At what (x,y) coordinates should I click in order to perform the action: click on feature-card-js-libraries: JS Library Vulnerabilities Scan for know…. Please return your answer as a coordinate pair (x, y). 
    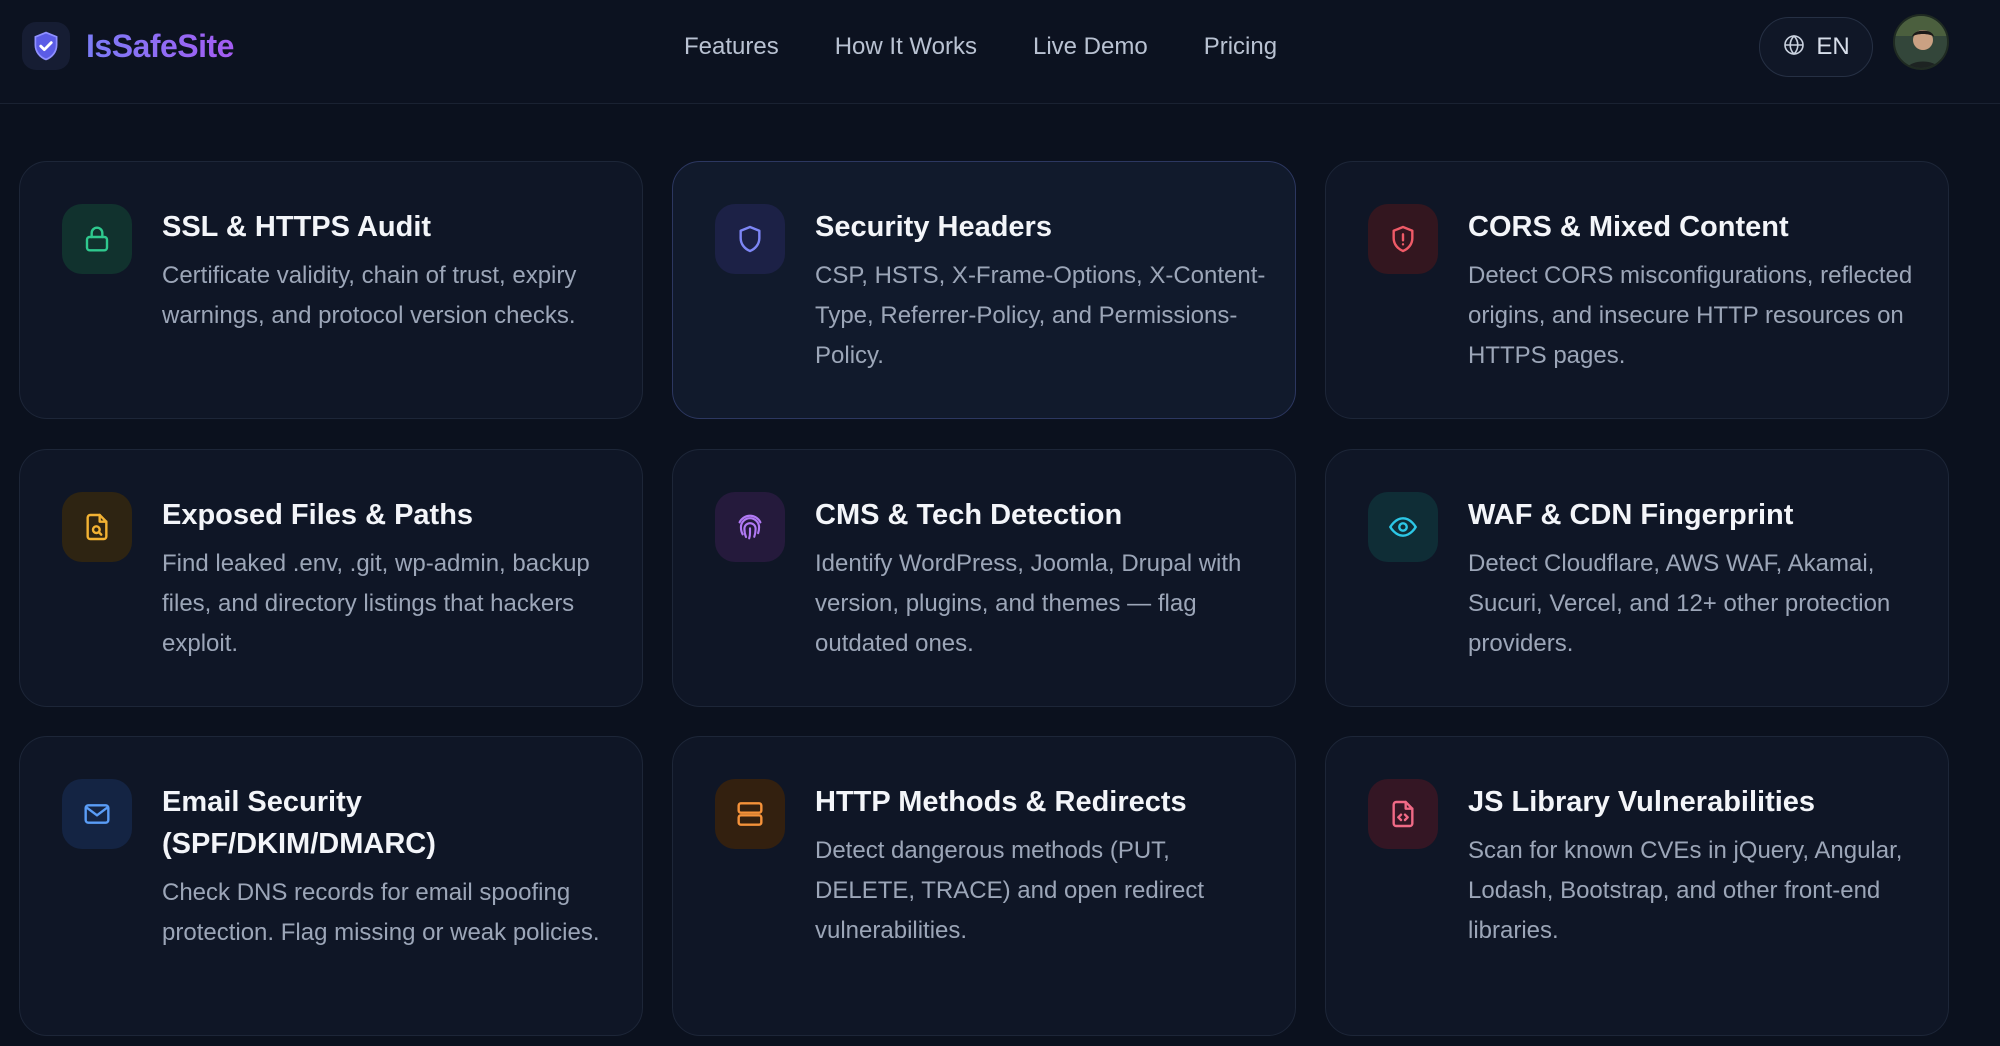
    Looking at the image, I should click on (1637, 886).